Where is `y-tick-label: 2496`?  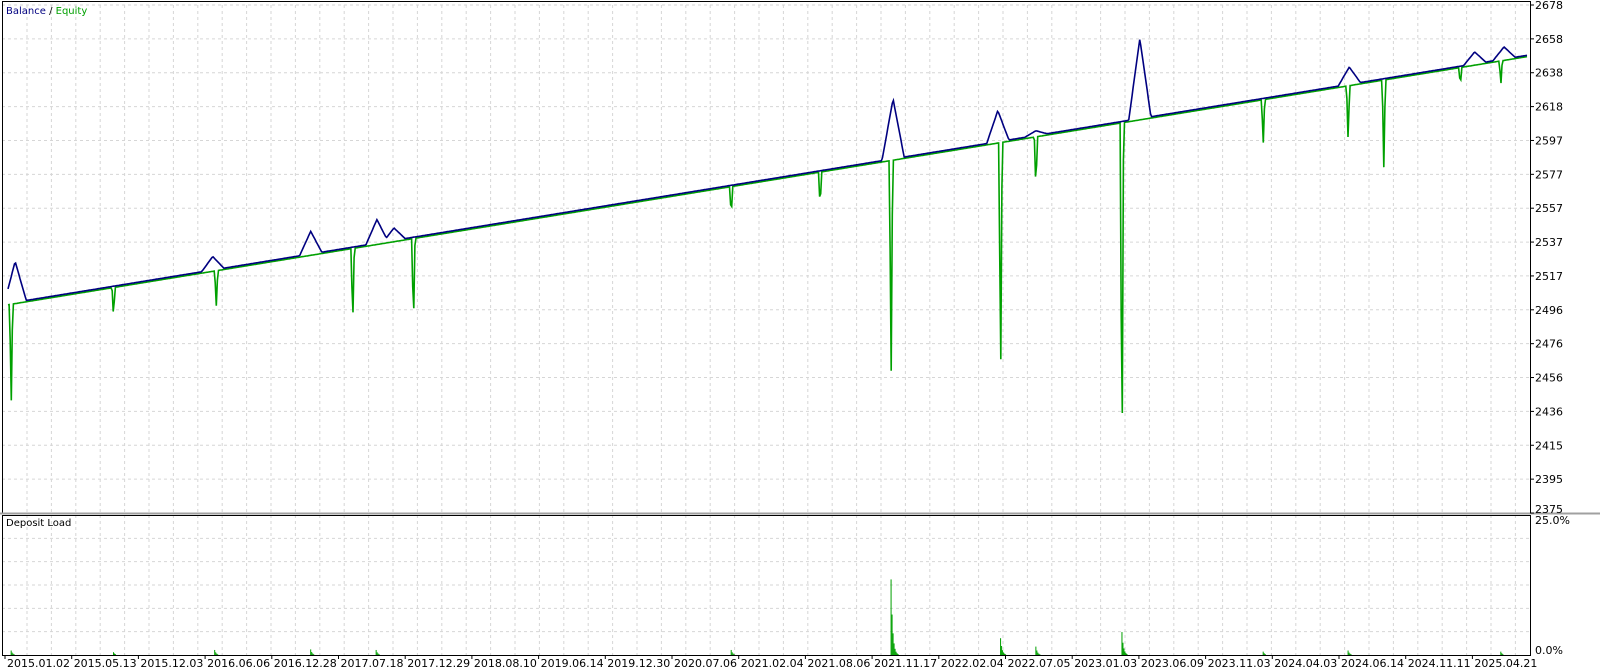 y-tick-label: 2496 is located at coordinates (1549, 310).